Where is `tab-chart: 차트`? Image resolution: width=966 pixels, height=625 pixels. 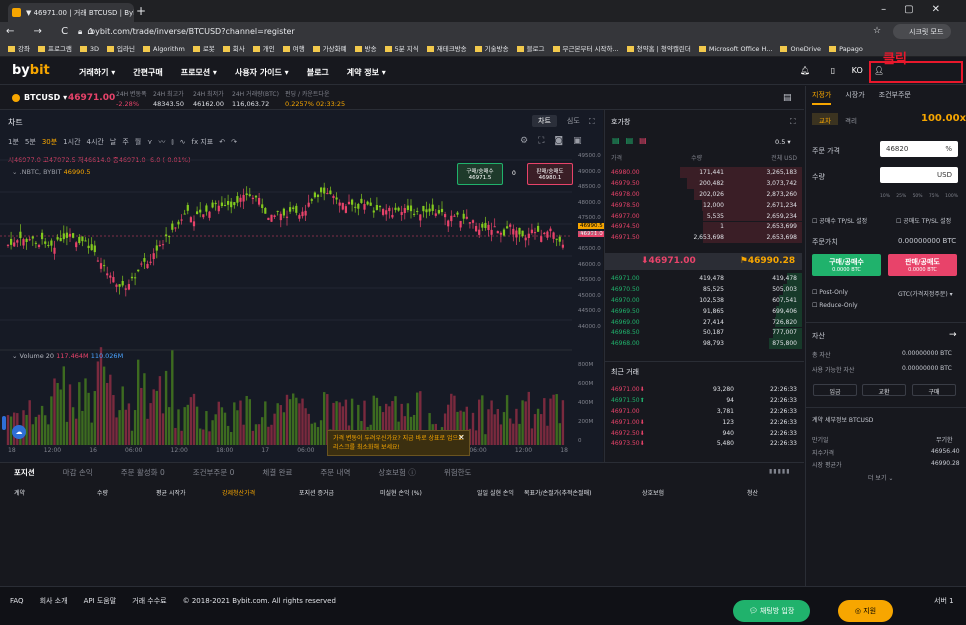 tab-chart: 차트 is located at coordinates (544, 121).